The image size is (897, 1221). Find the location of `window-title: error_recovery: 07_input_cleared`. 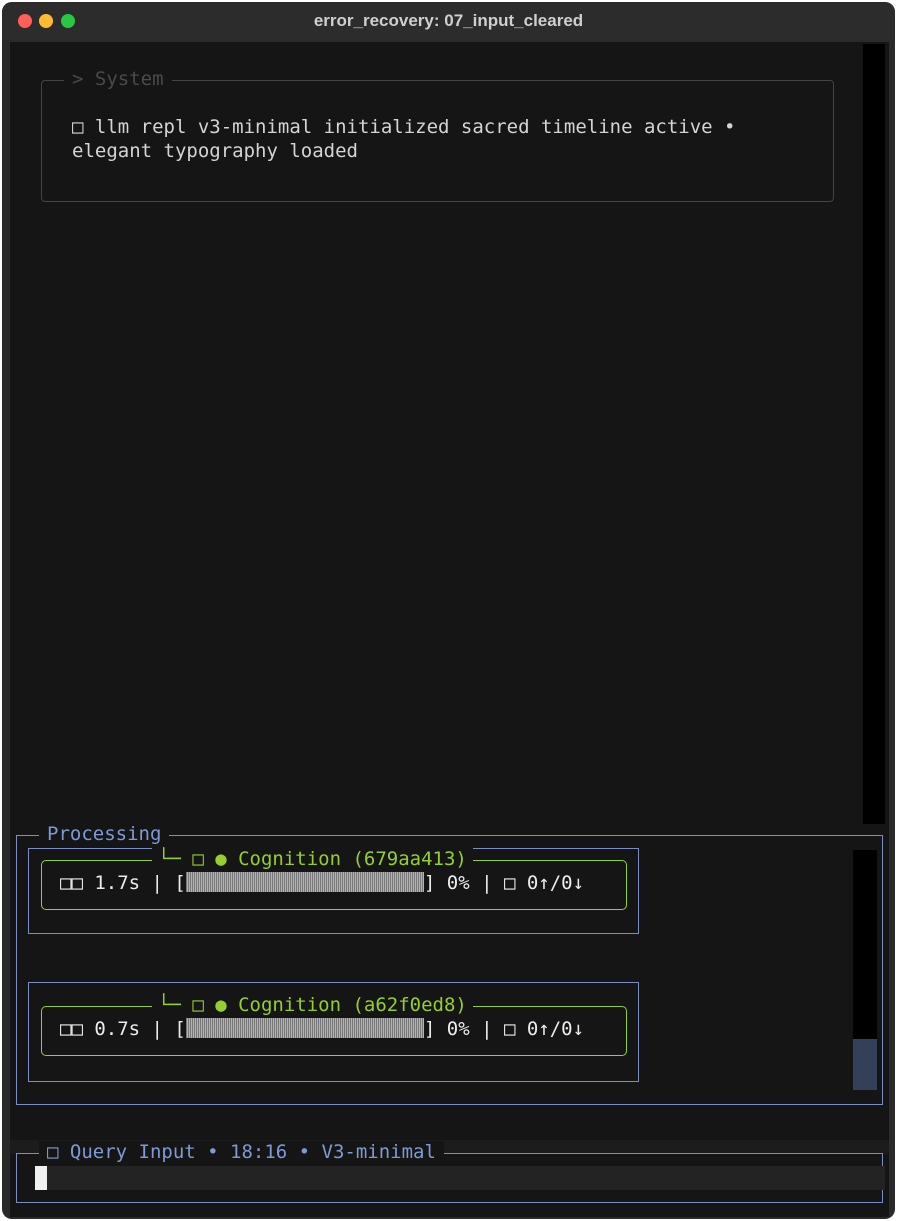

window-title: error_recovery: 07_input_cleared is located at coordinates (448, 20).